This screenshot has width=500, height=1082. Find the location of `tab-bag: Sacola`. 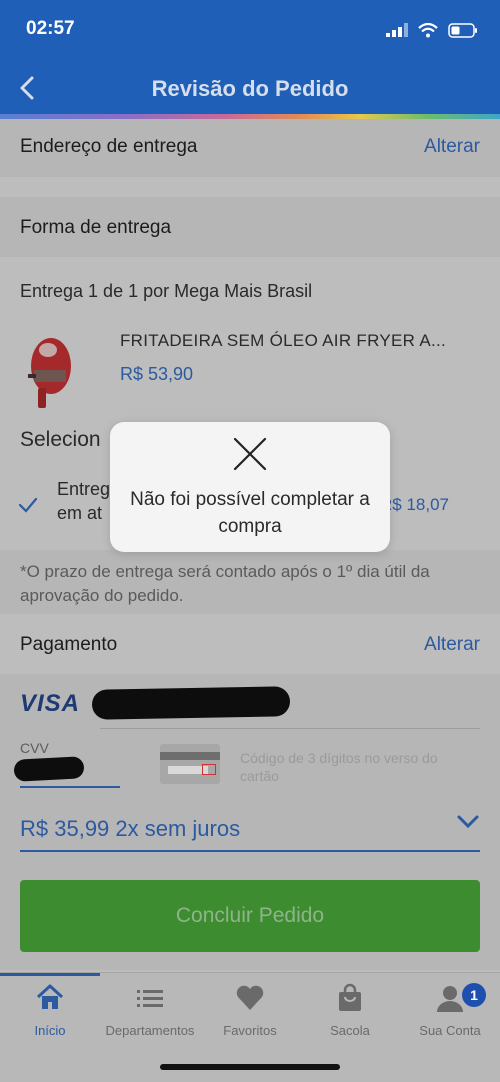

tab-bag: Sacola is located at coordinates (350, 1013).